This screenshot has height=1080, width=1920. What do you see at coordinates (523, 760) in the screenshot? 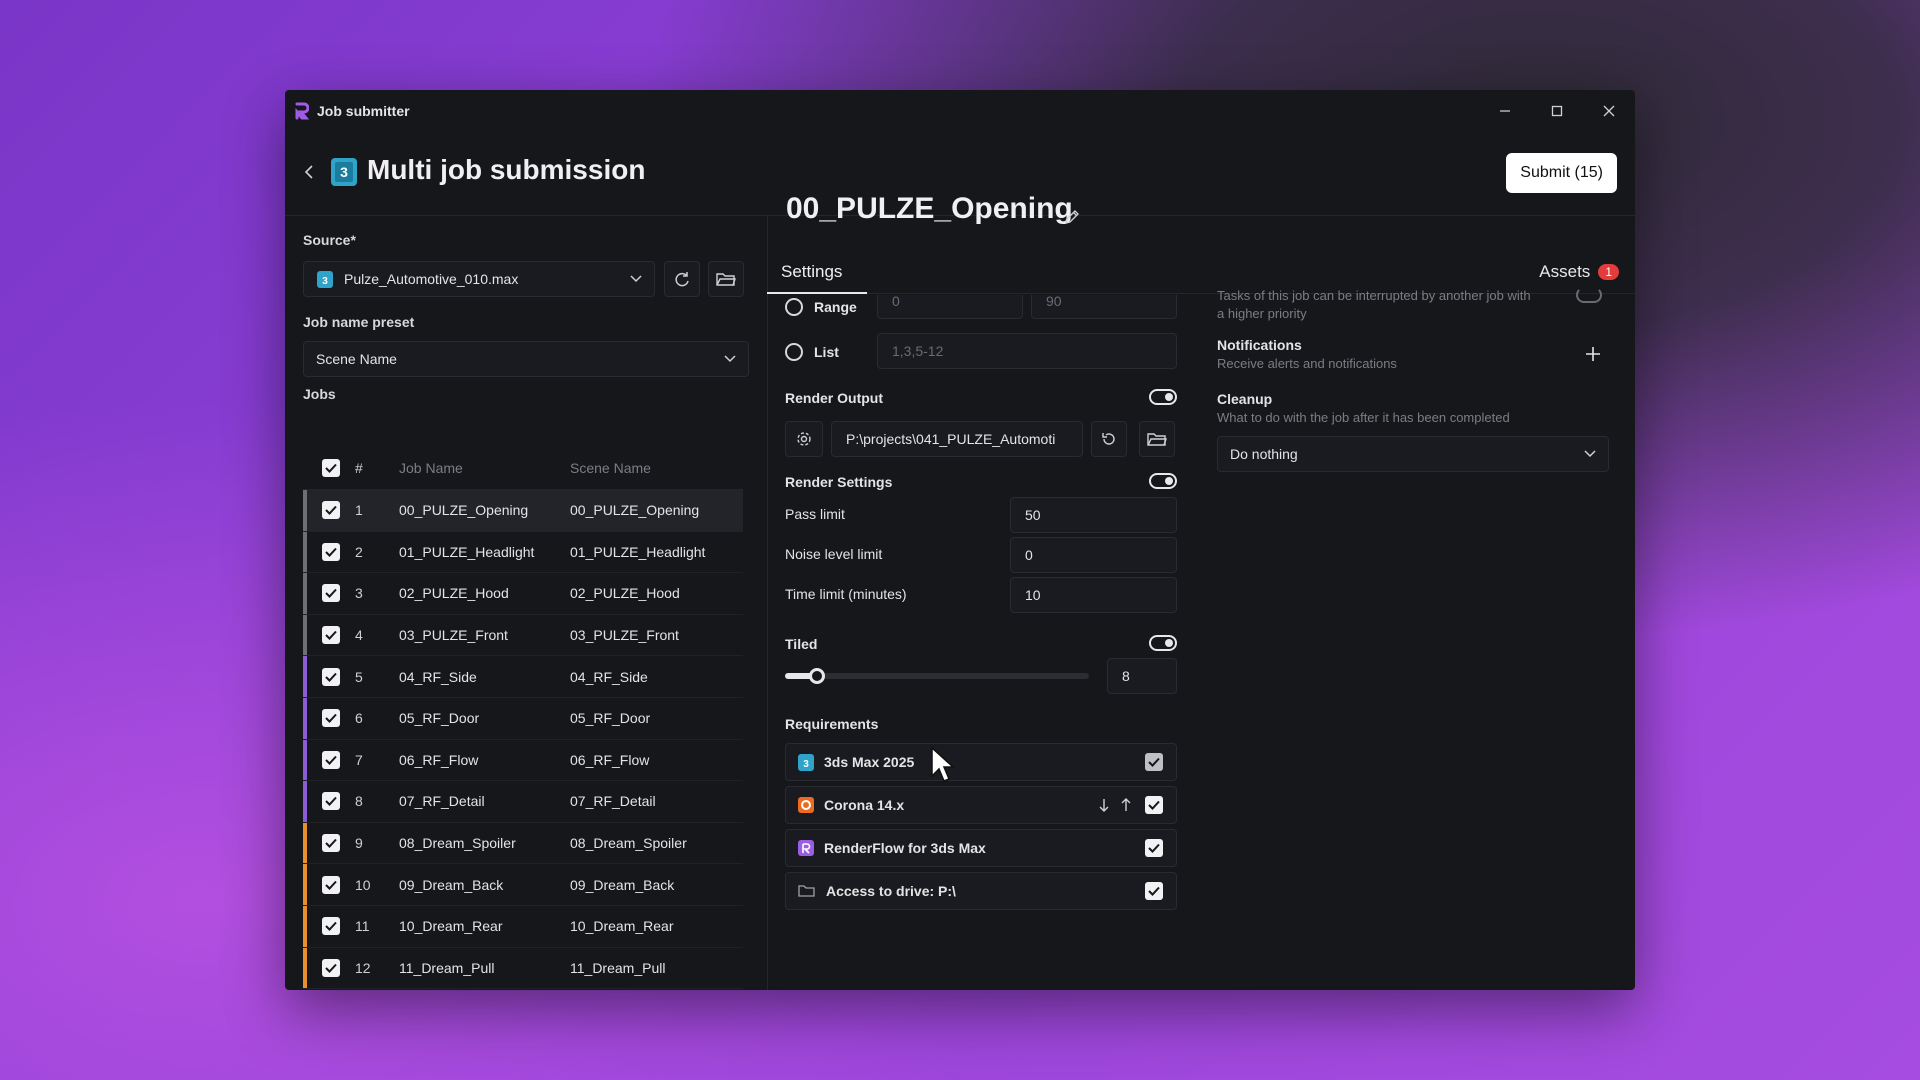
I see `table-row: 7 06_RF_Flow 06_RF_Flow` at bounding box center [523, 760].